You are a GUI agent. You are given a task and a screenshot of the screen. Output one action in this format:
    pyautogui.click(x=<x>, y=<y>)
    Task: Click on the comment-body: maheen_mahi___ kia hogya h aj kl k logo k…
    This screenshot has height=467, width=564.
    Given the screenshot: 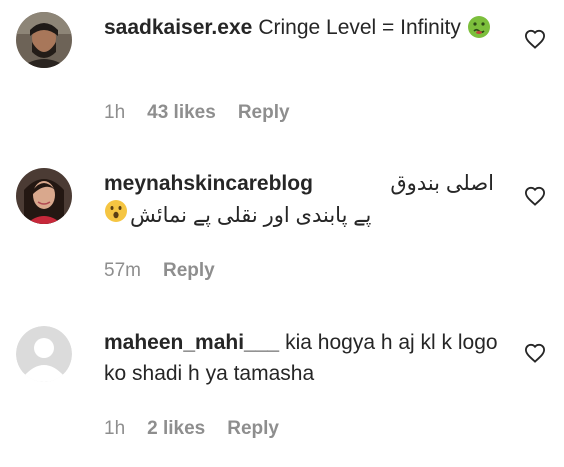 What is the action you would take?
    pyautogui.click(x=304, y=358)
    